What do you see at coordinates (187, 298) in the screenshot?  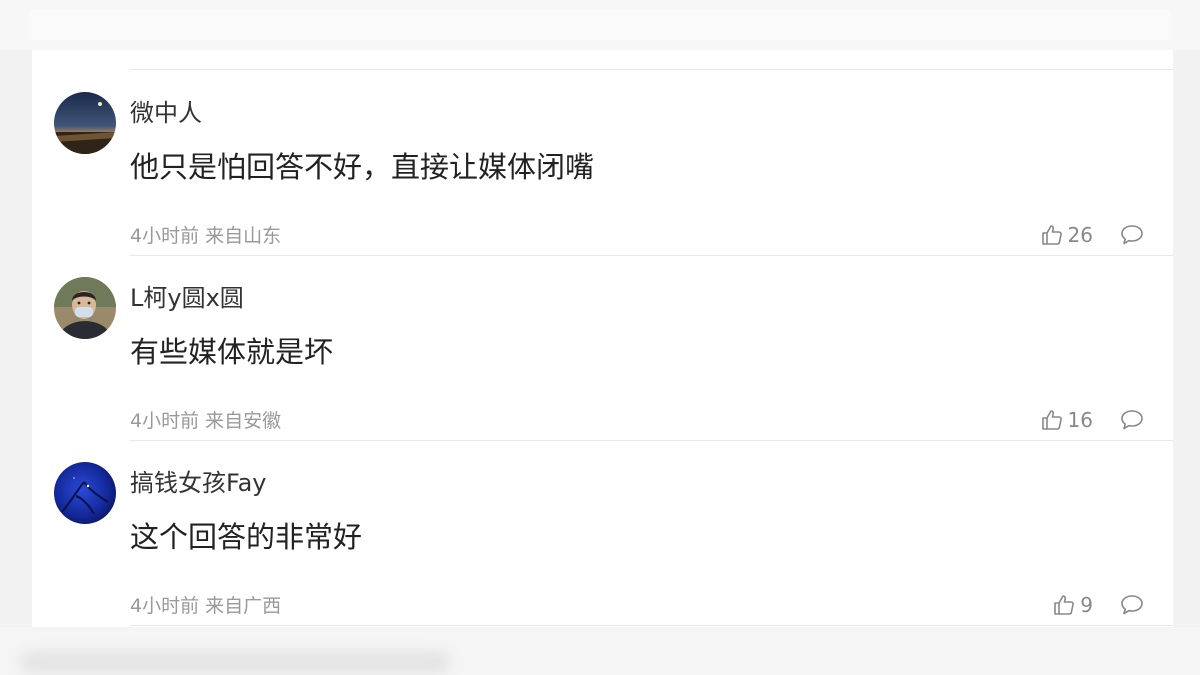 I see `username: L柯y圆x圆` at bounding box center [187, 298].